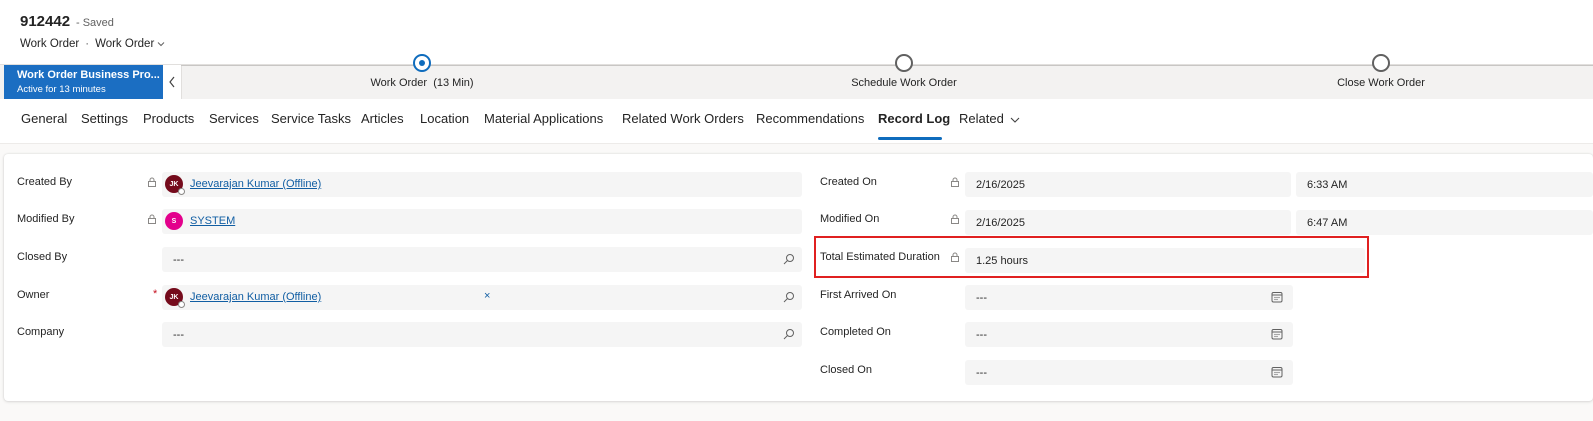 This screenshot has width=1593, height=421. What do you see at coordinates (1444, 222) in the screenshot?
I see `modified-on-time-field: 6:47 AM` at bounding box center [1444, 222].